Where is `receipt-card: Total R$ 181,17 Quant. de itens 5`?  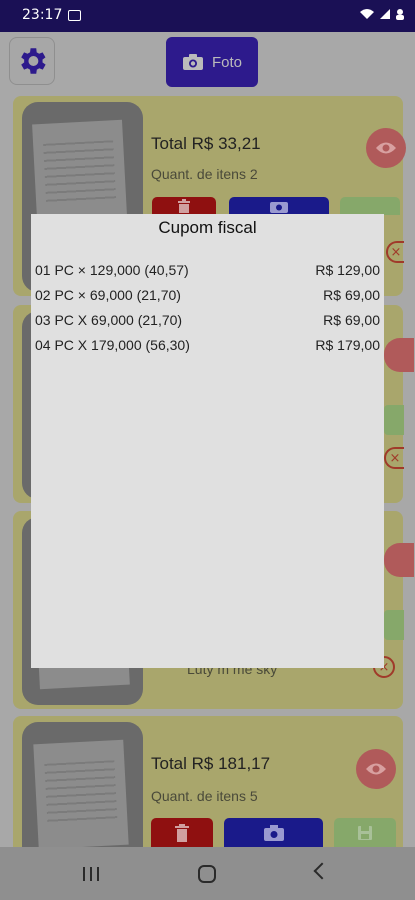
receipt-card: Total R$ 181,17 Quant. de itens 5 is located at coordinates (208, 784).